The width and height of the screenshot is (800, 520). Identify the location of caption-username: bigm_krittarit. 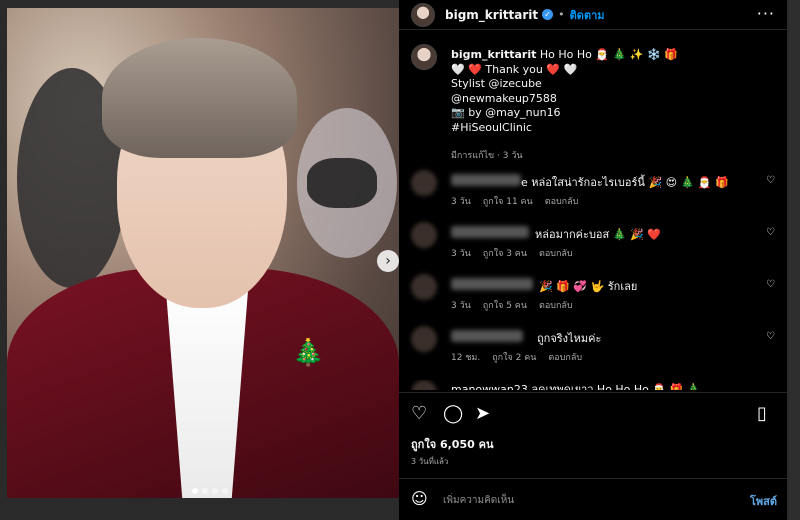
(493, 54).